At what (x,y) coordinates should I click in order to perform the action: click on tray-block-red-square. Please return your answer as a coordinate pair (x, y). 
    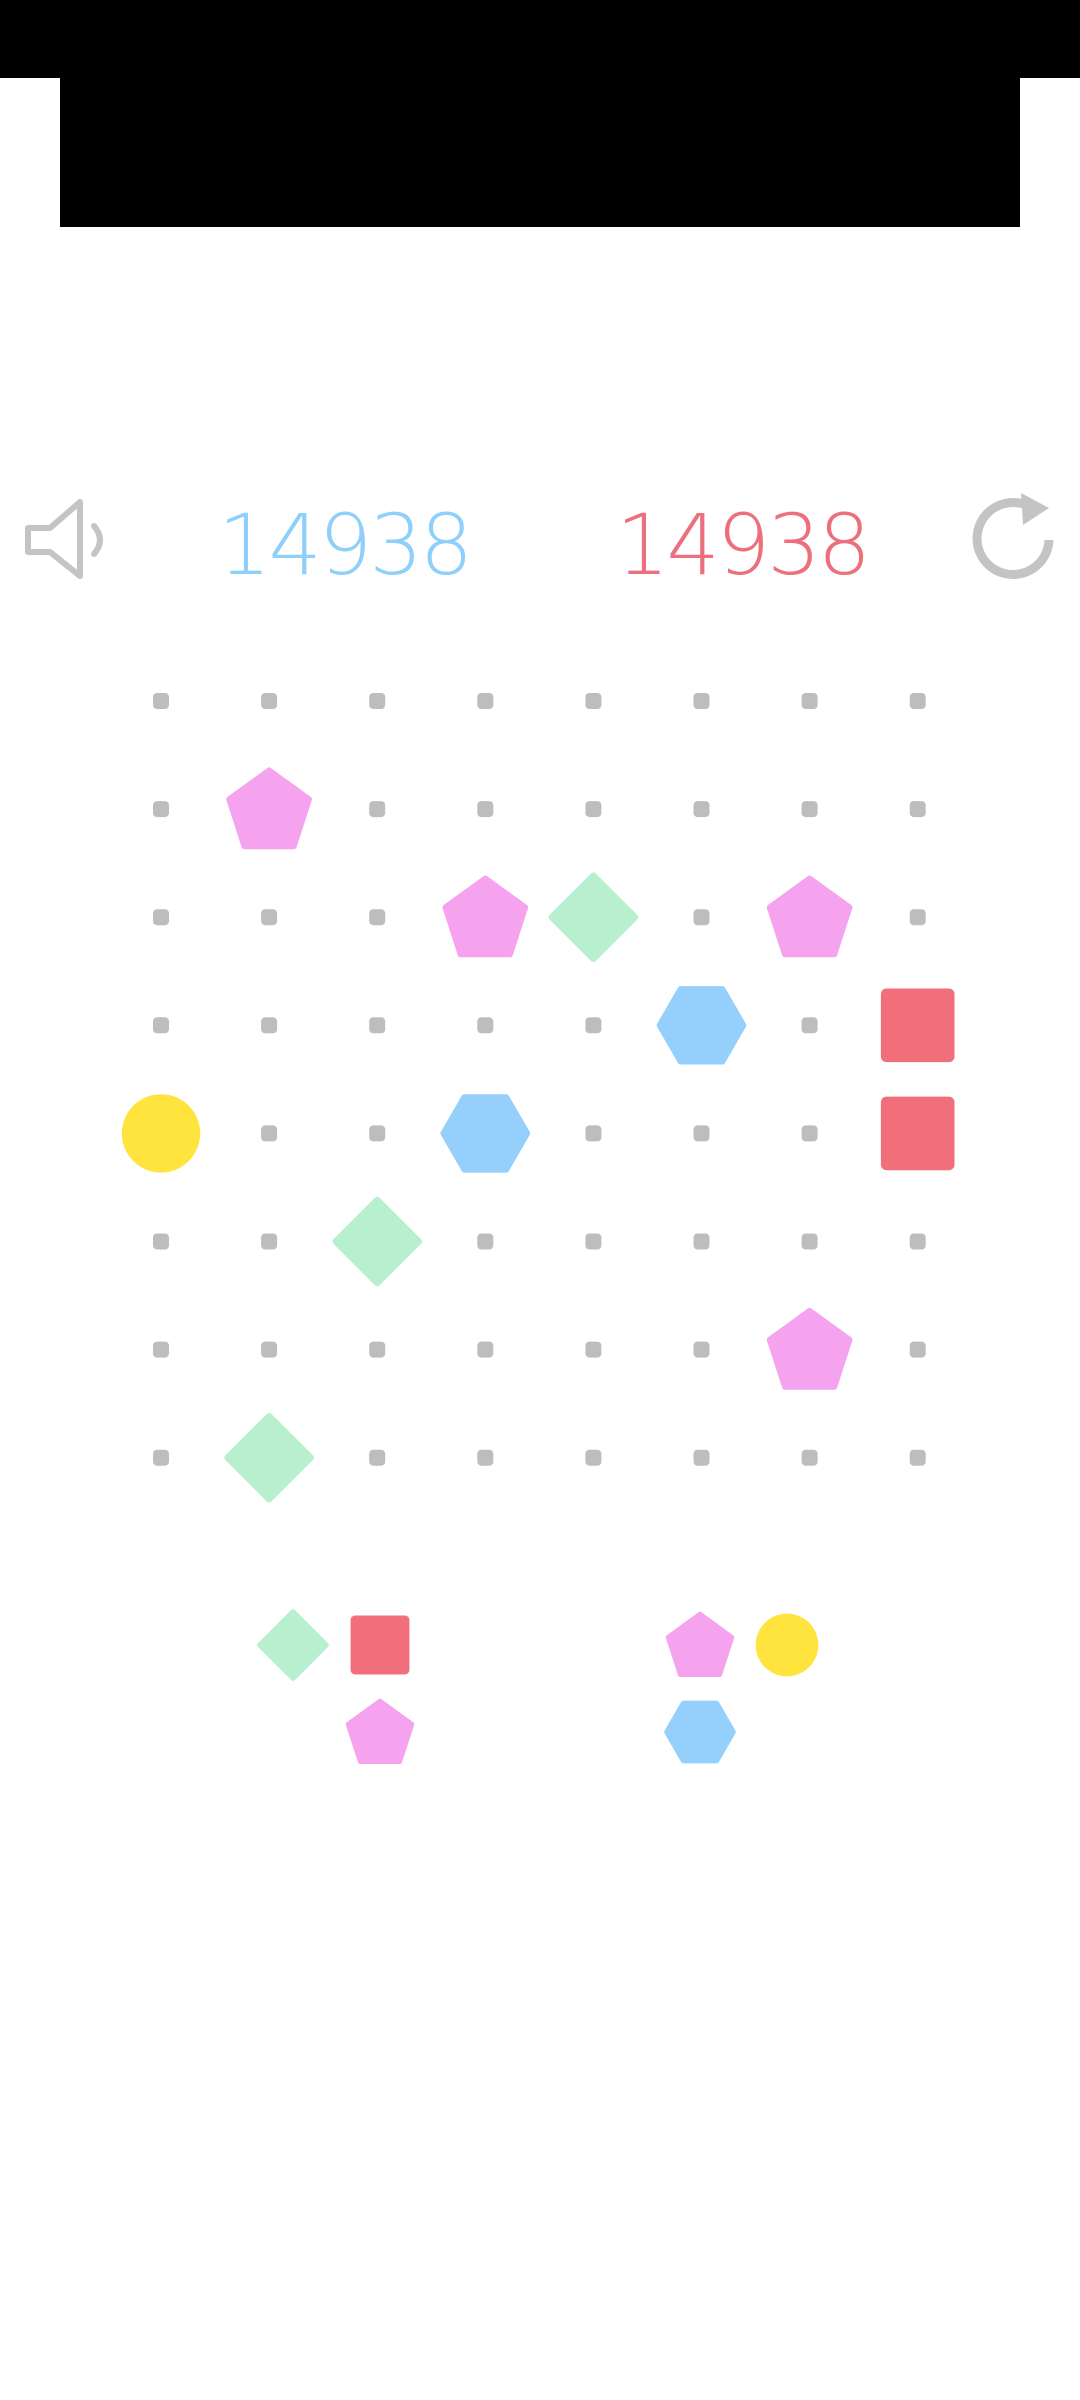
    Looking at the image, I should click on (380, 1645).